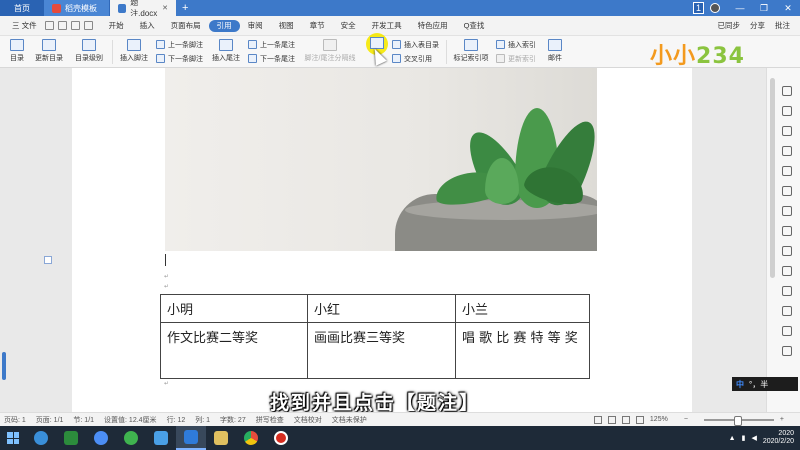 Image resolution: width=800 pixels, height=450 pixels. I want to click on prev-endnote-button: 上一条尾注, so click(271, 45).